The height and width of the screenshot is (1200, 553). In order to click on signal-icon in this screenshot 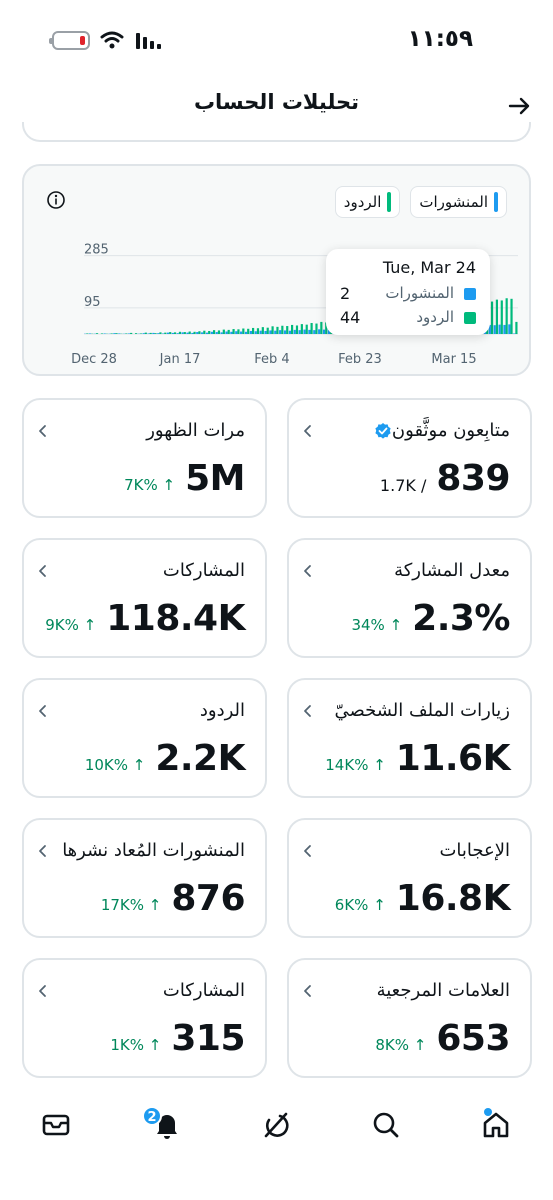, I will do `click(148, 41)`.